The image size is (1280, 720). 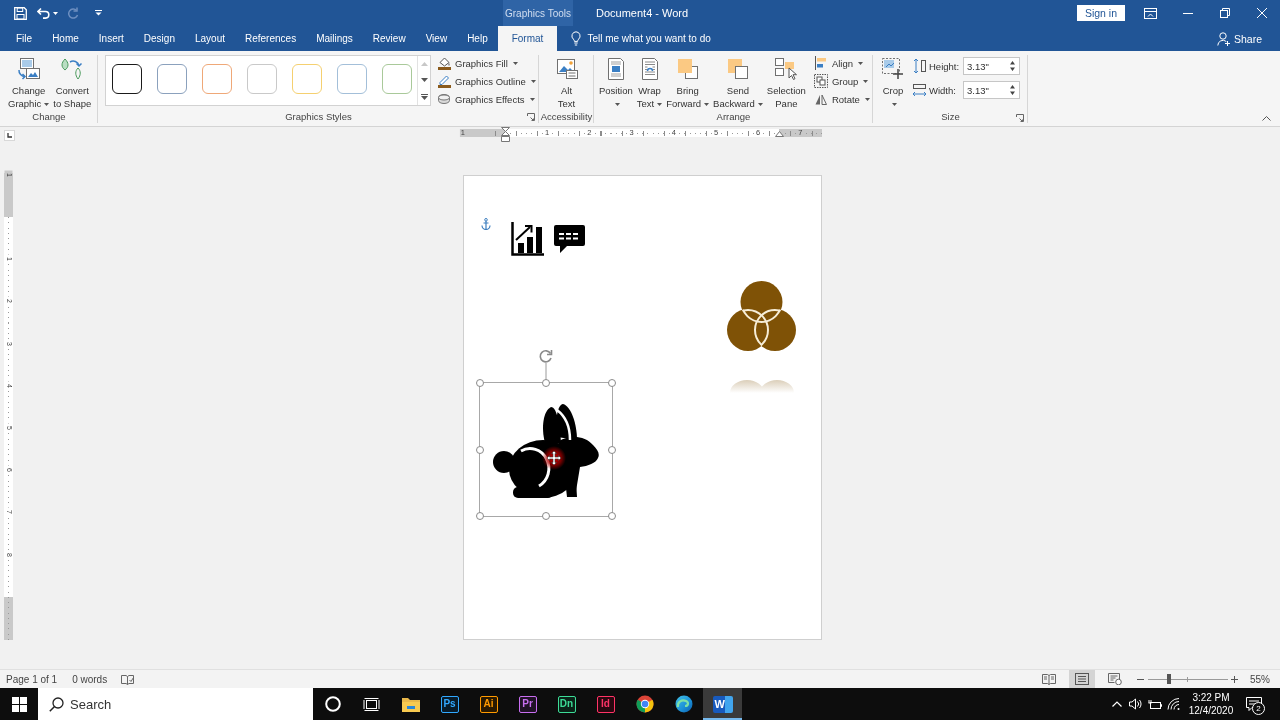 What do you see at coordinates (945, 66) in the screenshot?
I see `height-label: Height:` at bounding box center [945, 66].